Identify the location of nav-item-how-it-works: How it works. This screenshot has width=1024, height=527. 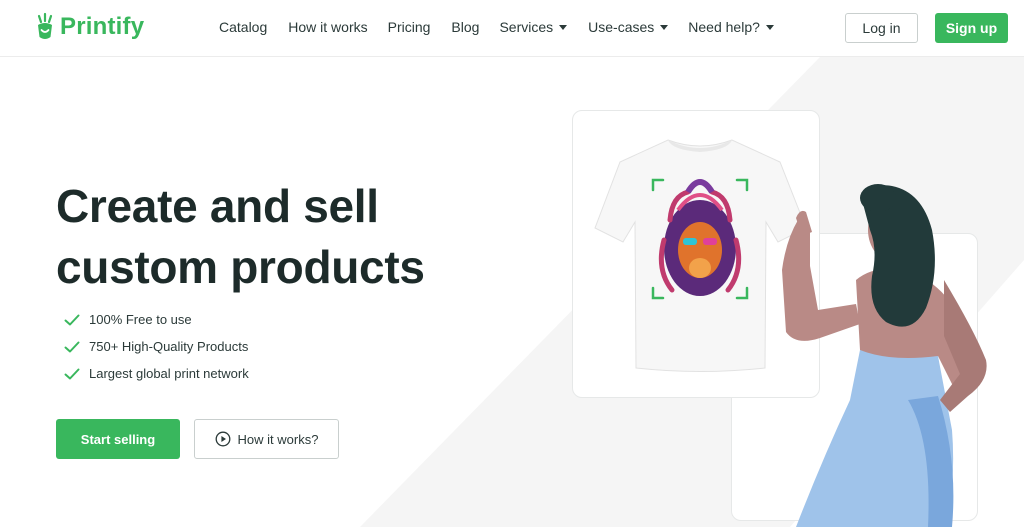
(327, 27).